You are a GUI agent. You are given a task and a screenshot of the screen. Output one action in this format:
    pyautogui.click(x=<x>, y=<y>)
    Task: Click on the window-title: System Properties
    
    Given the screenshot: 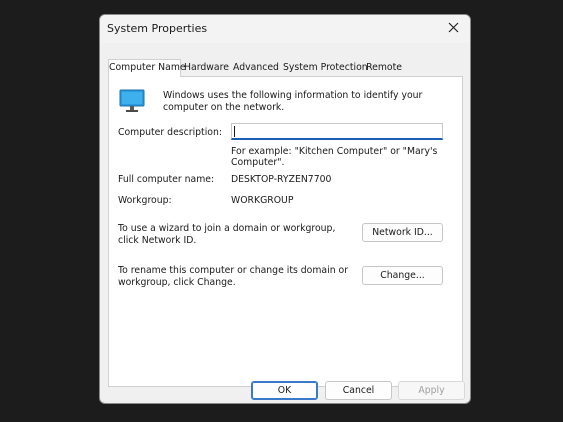 What is the action you would take?
    pyautogui.click(x=157, y=28)
    